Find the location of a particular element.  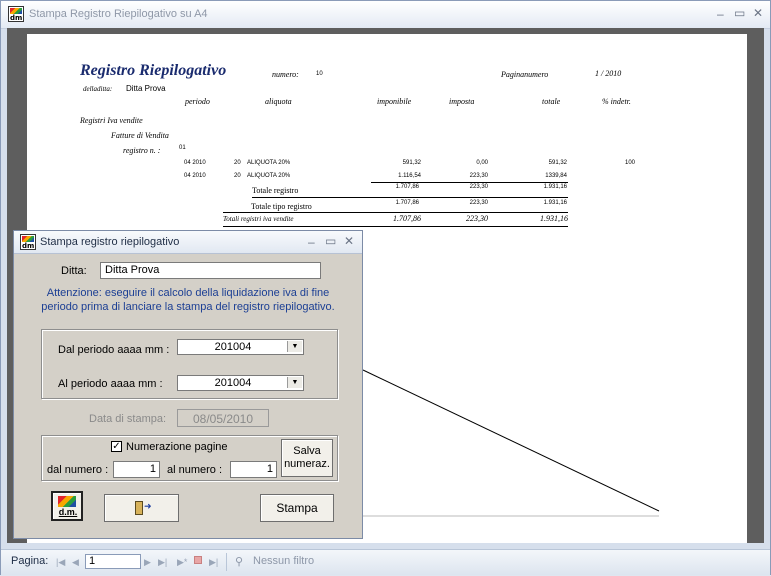

salva-numerazione-button: Salva numeraz. is located at coordinates (307, 458).